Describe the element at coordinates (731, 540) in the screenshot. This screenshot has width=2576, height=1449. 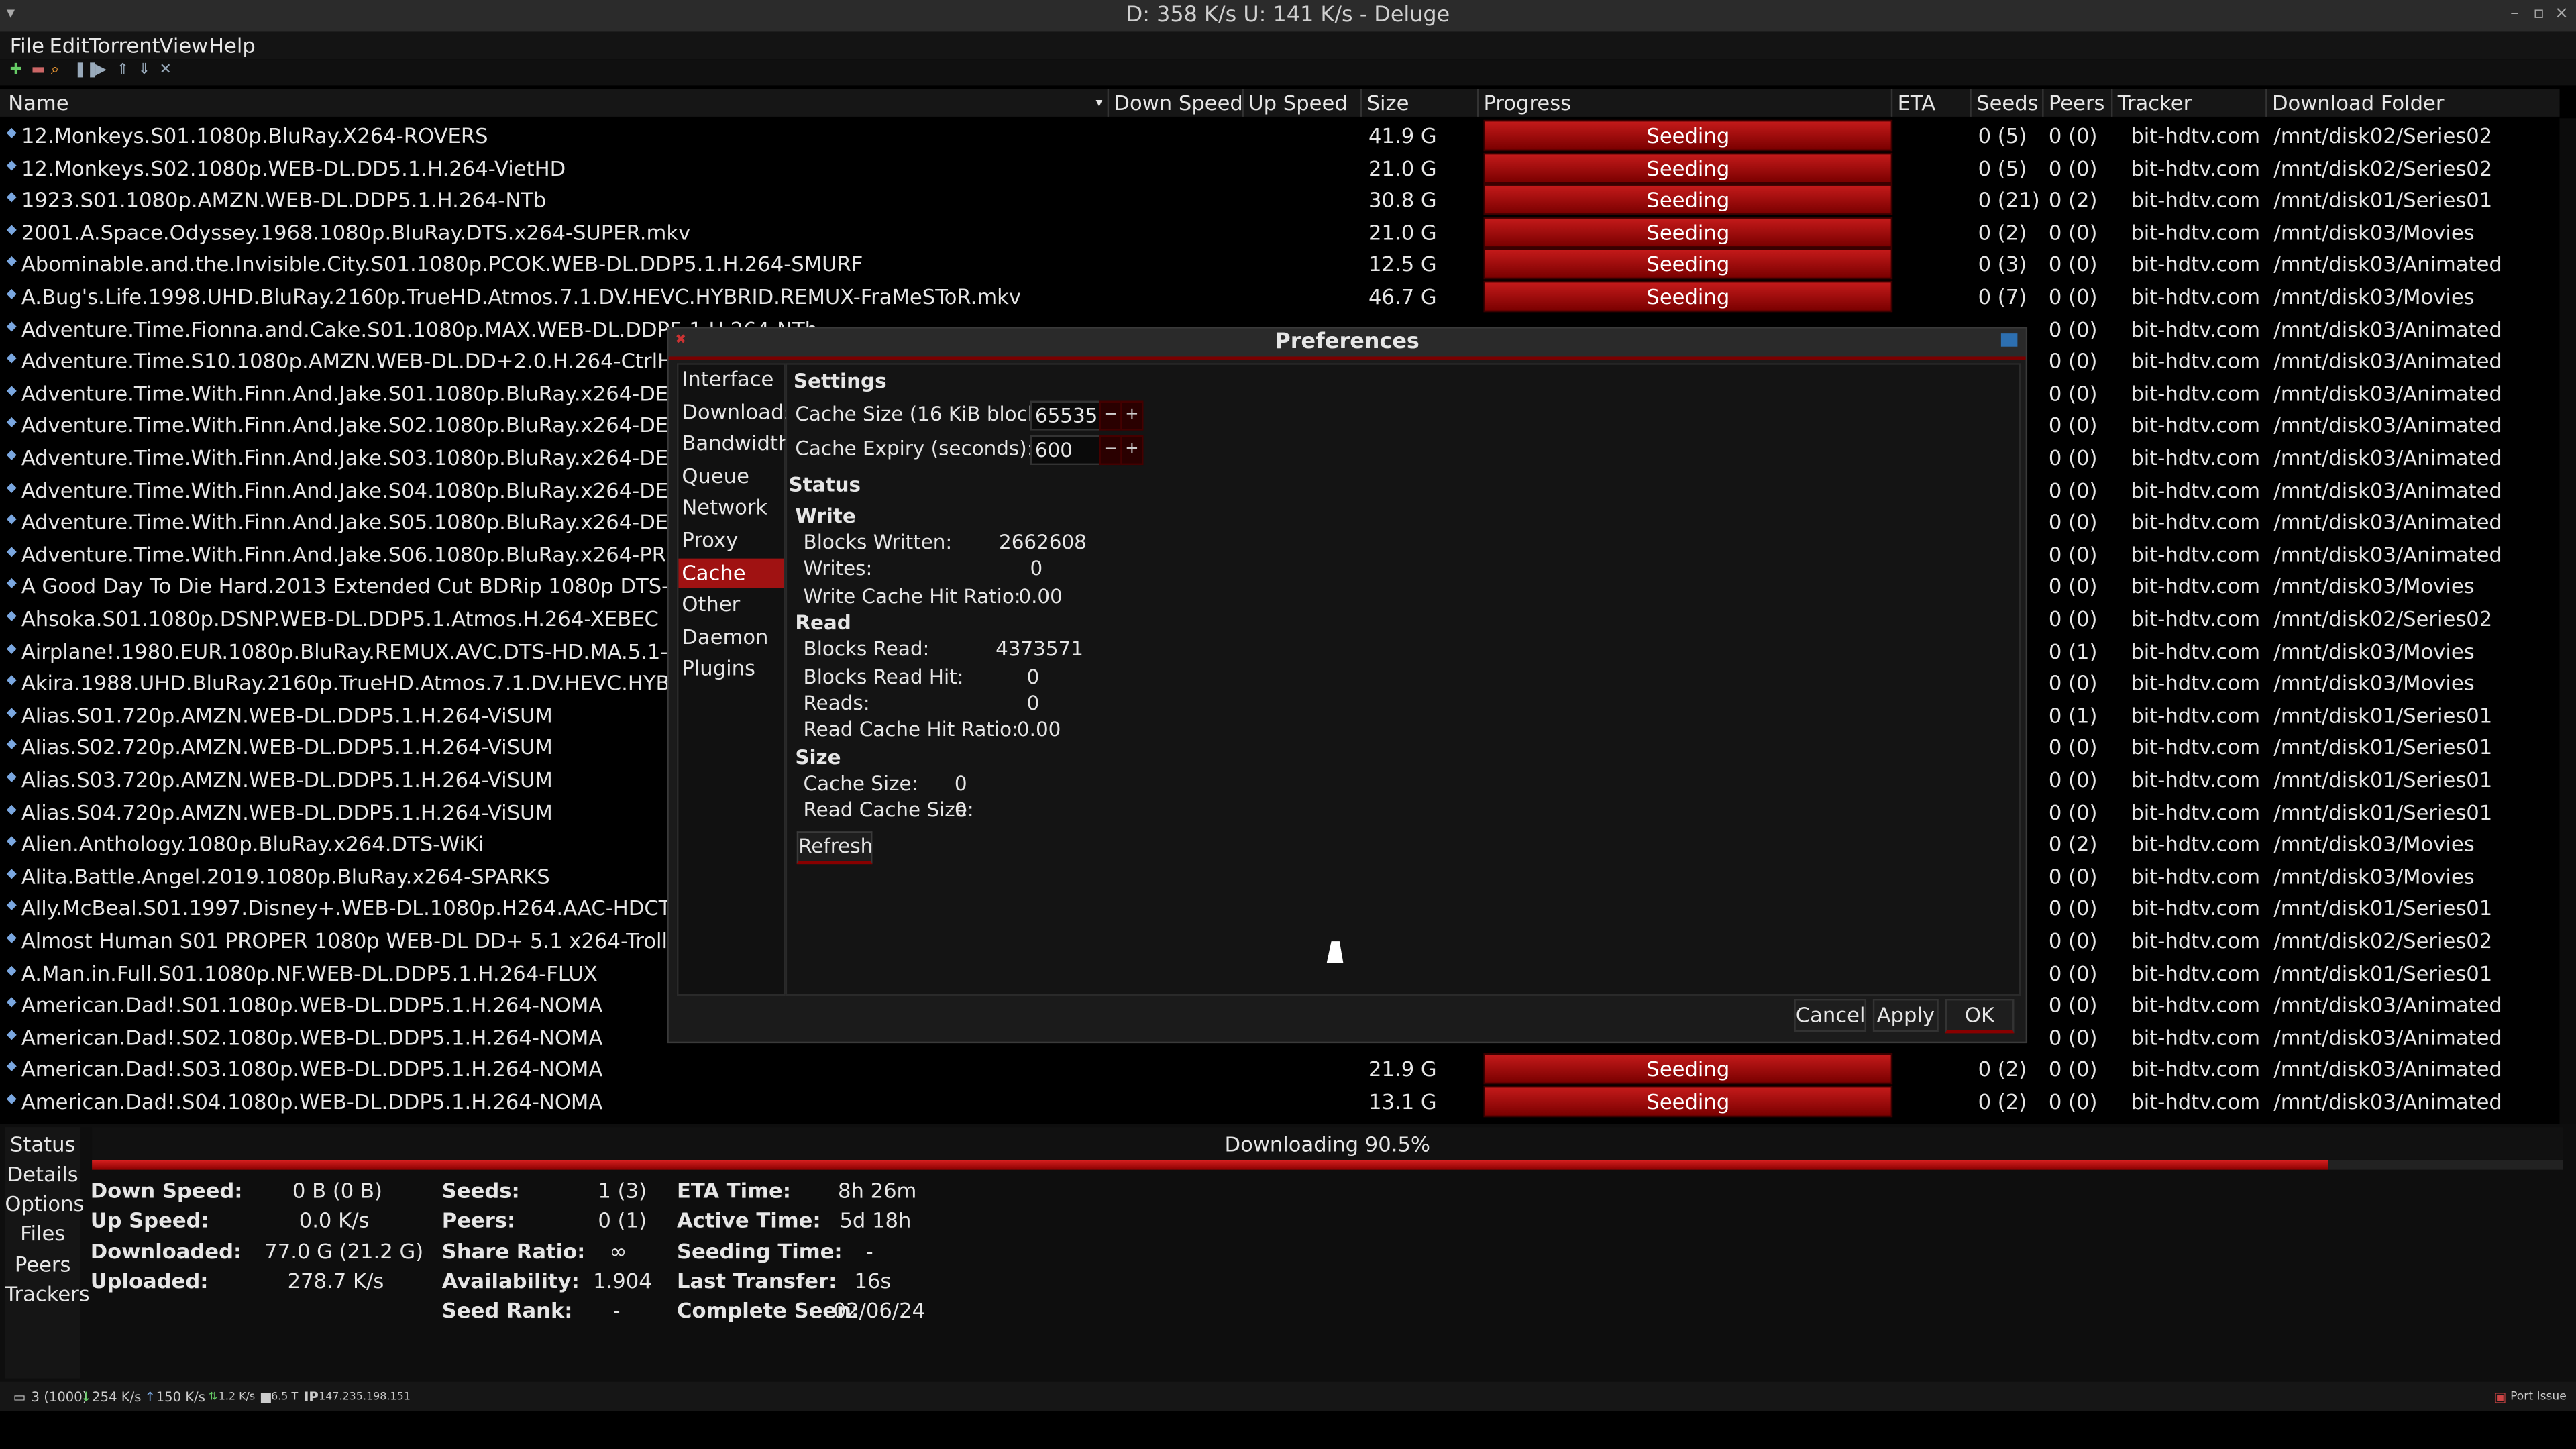
I see `category-proxy: Proxy` at that location.